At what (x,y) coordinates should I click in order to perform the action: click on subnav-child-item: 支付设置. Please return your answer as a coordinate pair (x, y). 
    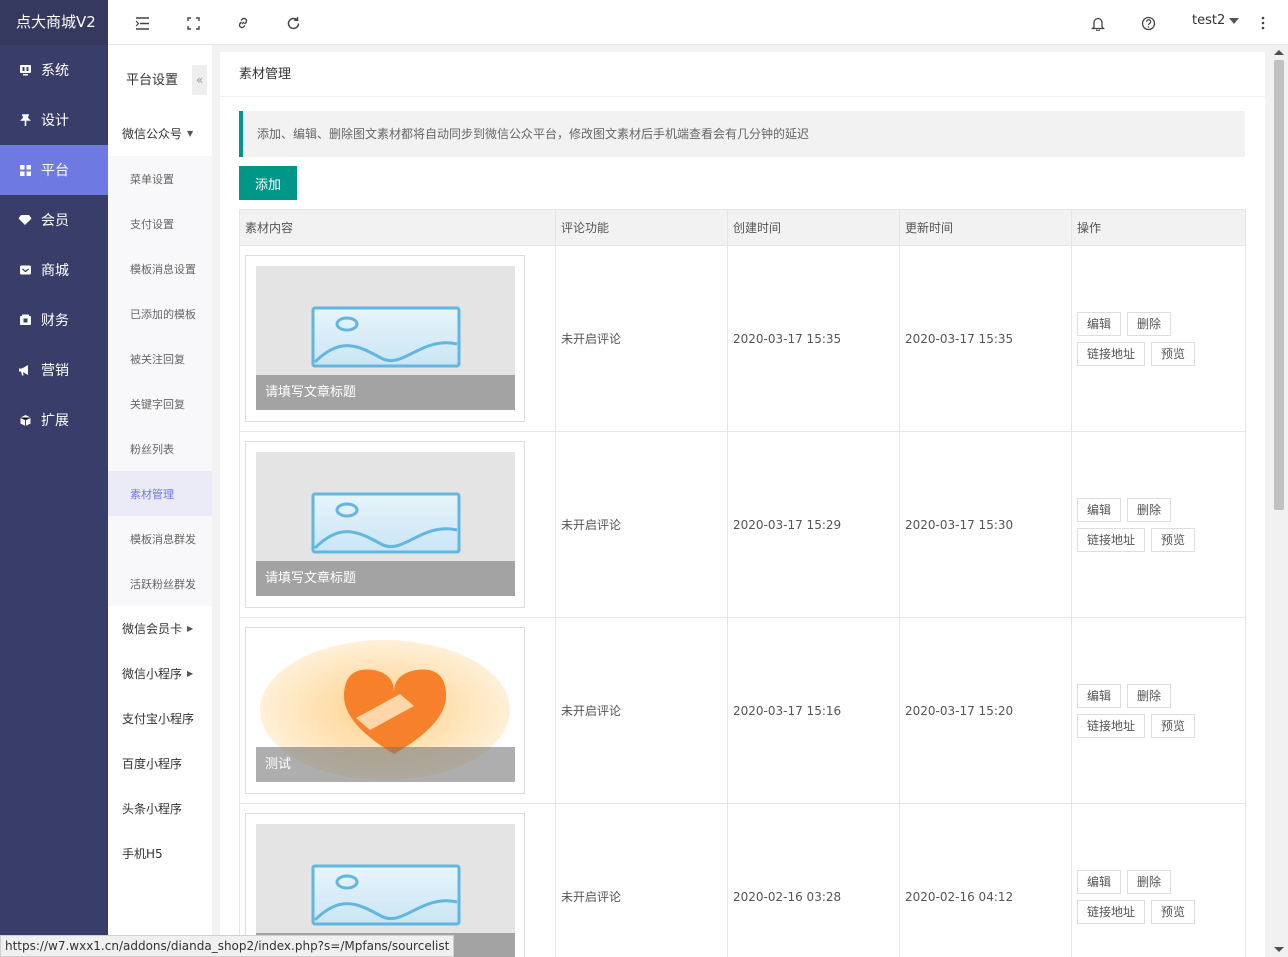
    Looking at the image, I should click on (160, 223).